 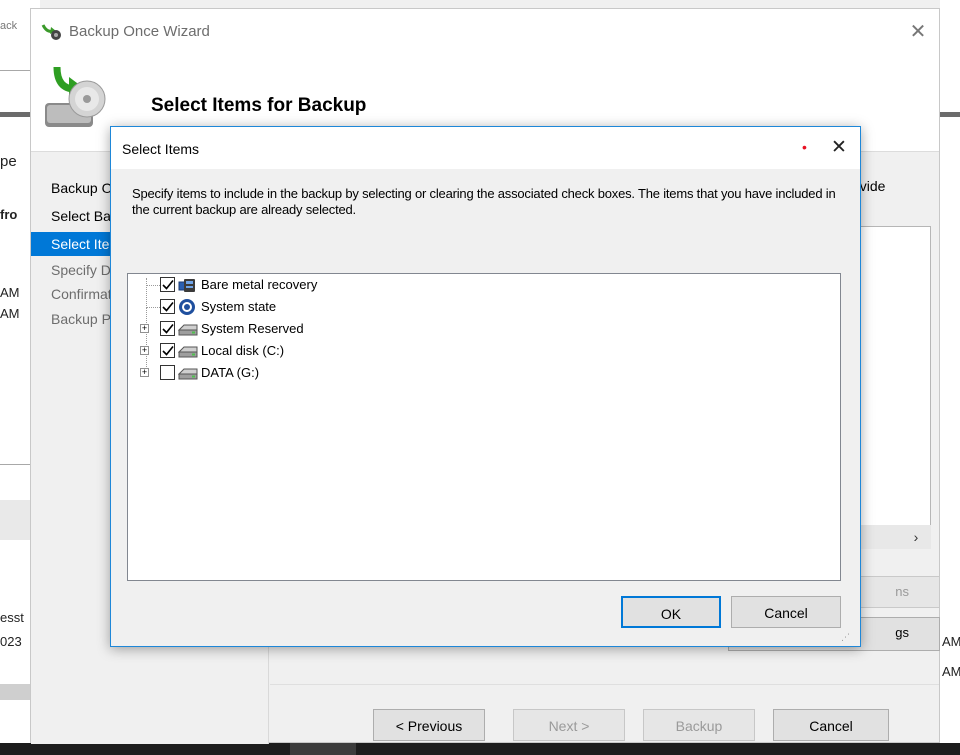 What do you see at coordinates (9, 214) in the screenshot?
I see `background-text: fro` at bounding box center [9, 214].